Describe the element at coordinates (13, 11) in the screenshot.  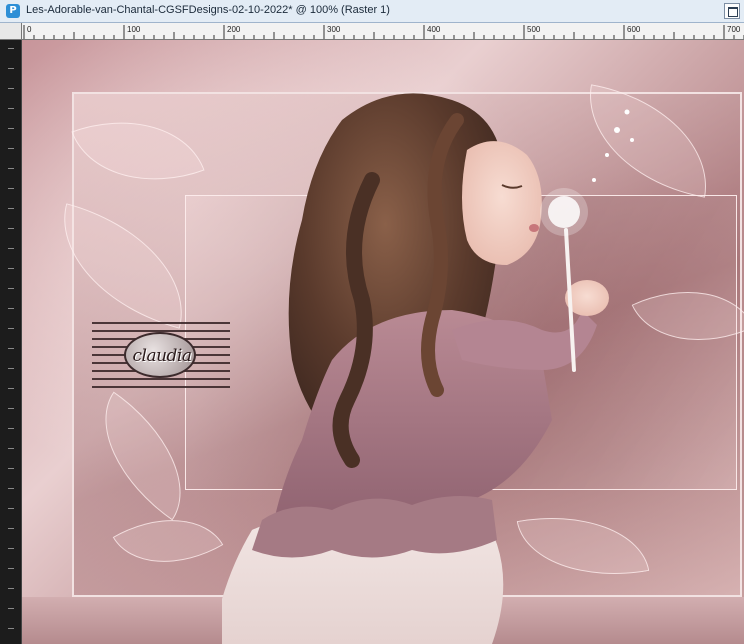
I see `app-icon: P` at that location.